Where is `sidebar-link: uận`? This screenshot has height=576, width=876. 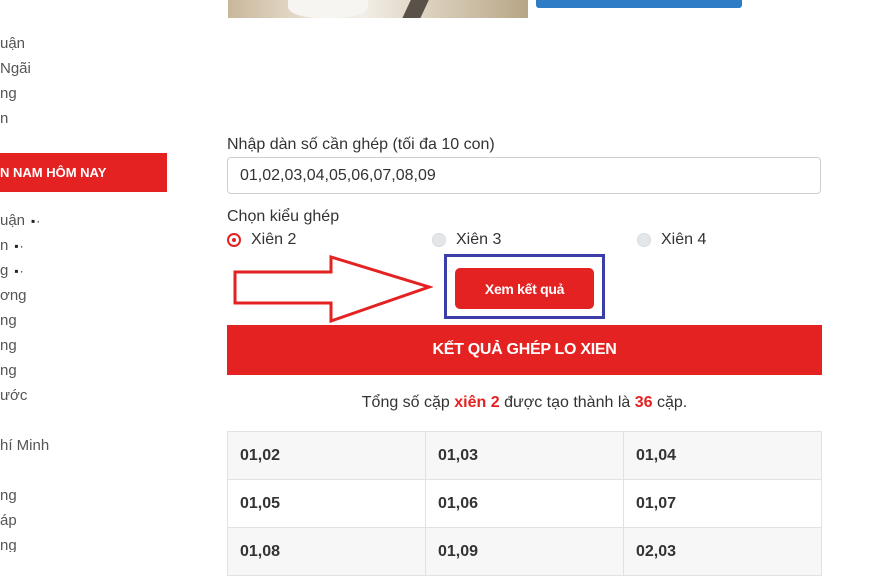 sidebar-link: uận is located at coordinates (12, 44).